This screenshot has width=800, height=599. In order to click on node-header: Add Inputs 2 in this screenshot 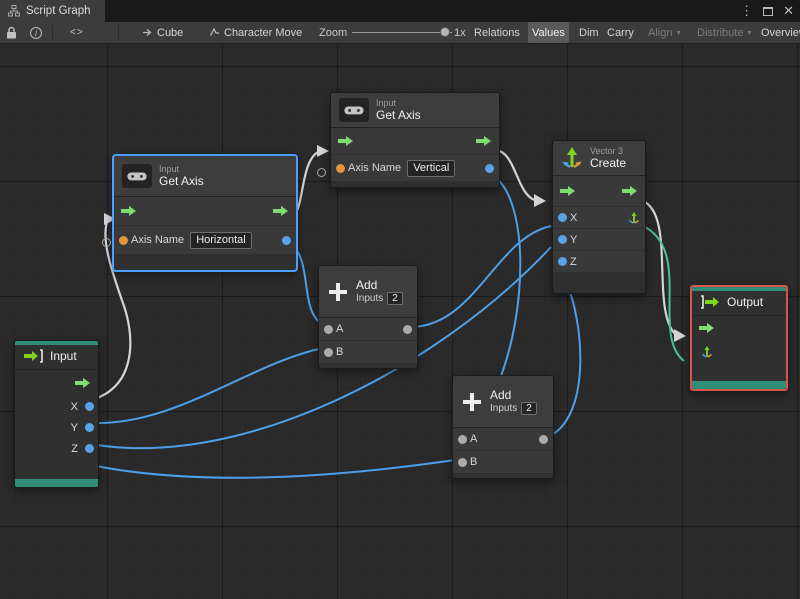, I will do `click(368, 292)`.